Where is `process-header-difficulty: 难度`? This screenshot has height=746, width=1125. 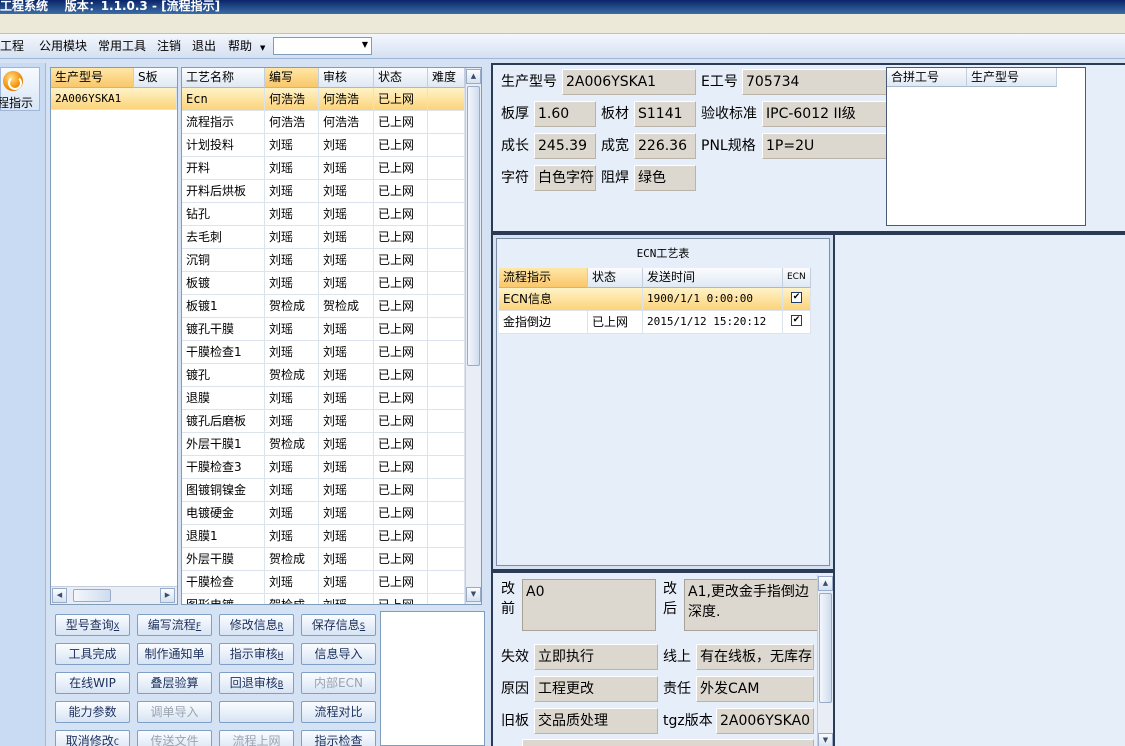
process-header-difficulty: 难度 is located at coordinates (446, 78).